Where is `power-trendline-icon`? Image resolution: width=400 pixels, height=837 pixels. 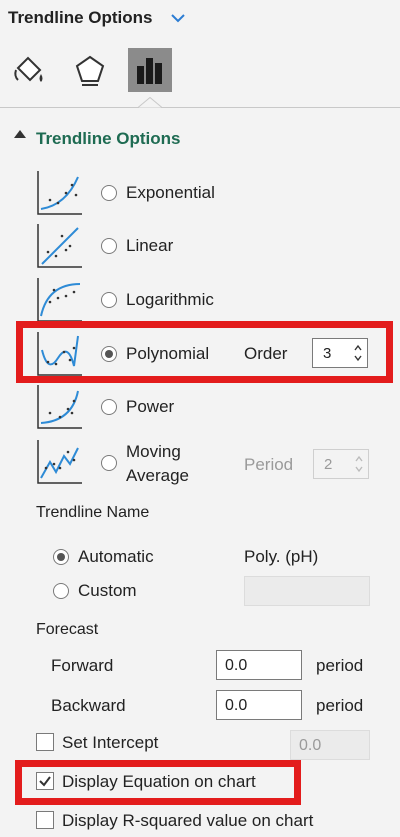
power-trendline-icon is located at coordinates (59, 407).